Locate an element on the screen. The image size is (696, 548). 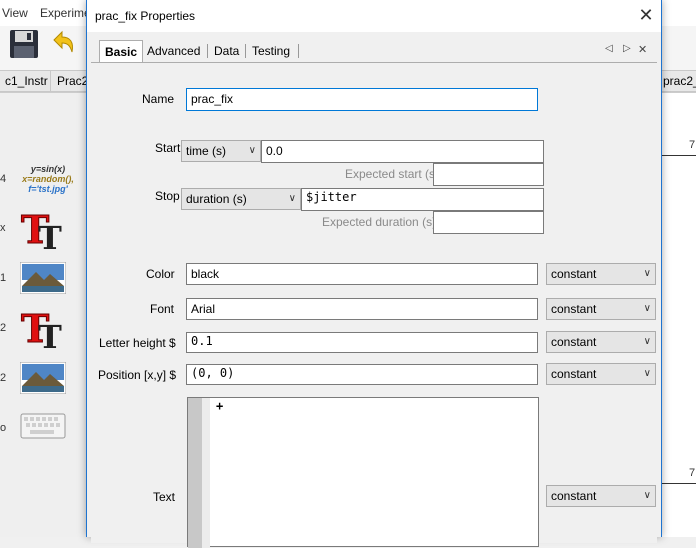
menu-view: View is located at coordinates (15, 13).